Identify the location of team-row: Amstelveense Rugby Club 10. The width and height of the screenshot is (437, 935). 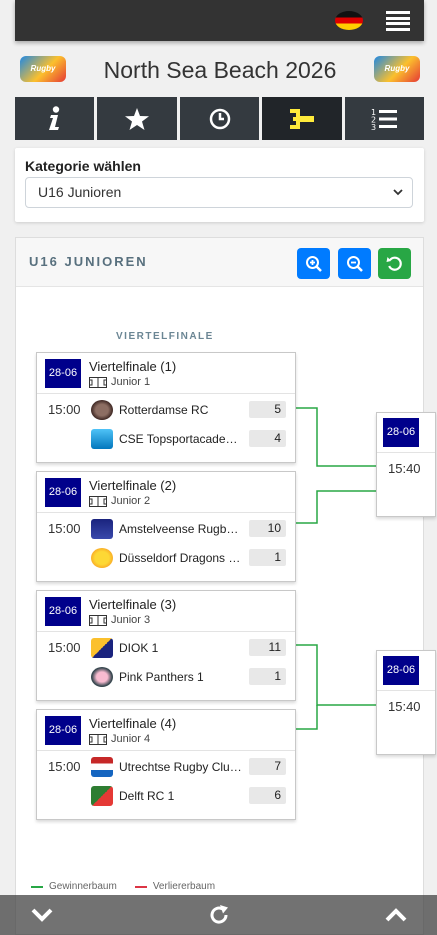
(191, 529).